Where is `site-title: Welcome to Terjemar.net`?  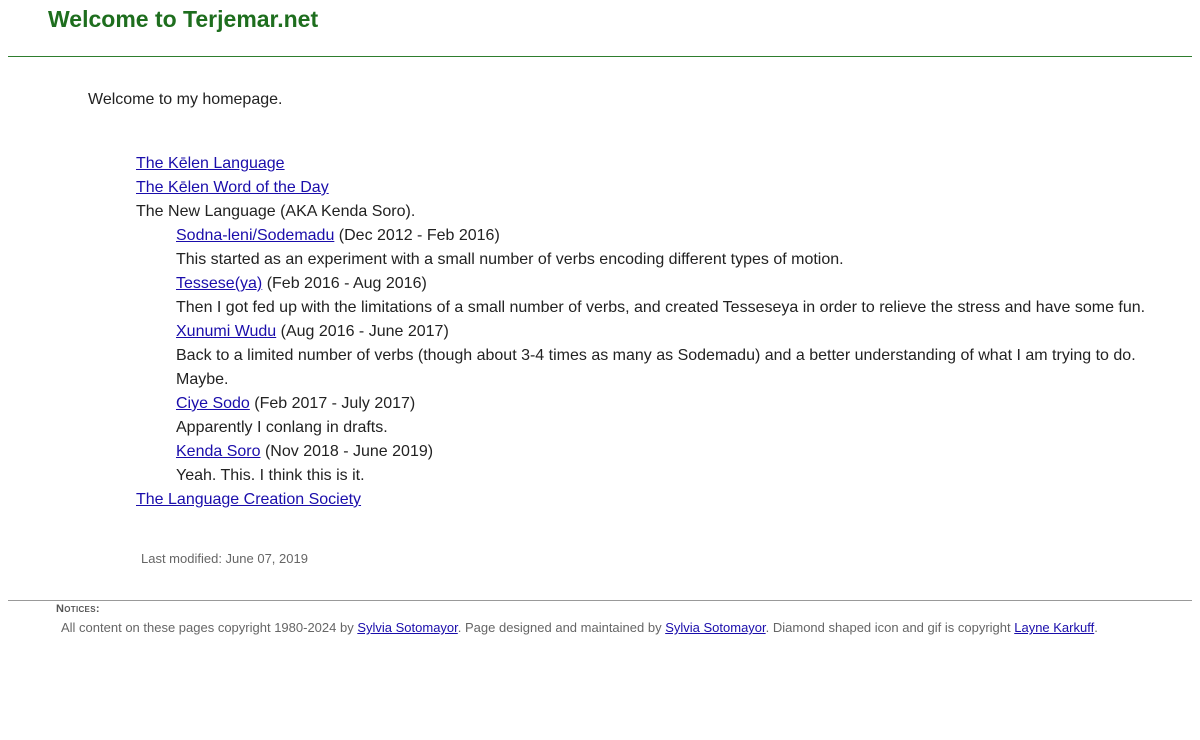
site-title: Welcome to Terjemar.net is located at coordinates (183, 19).